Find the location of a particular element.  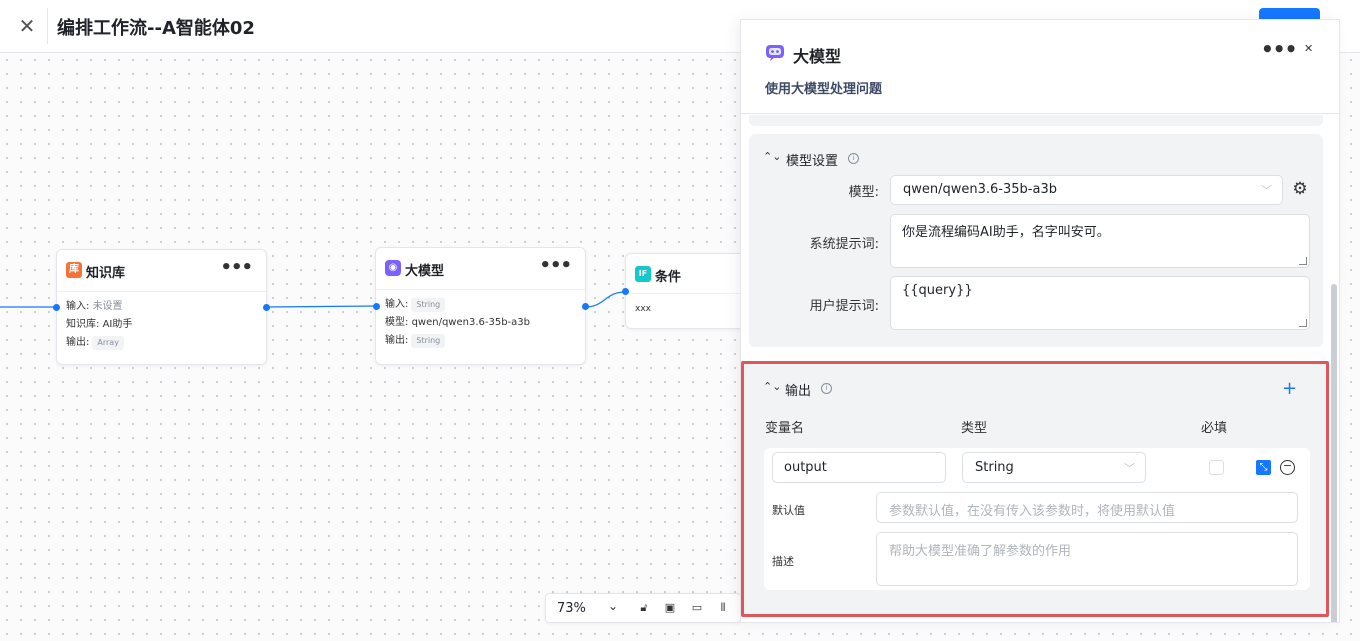

user-prompt-text: {{query}} is located at coordinates (937, 290).